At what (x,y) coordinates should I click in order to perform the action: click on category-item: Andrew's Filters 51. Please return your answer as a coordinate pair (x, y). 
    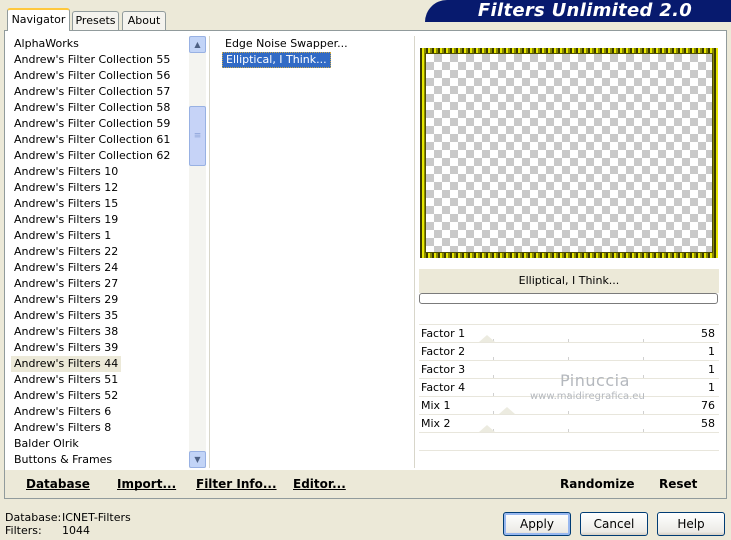
    Looking at the image, I should click on (66, 380).